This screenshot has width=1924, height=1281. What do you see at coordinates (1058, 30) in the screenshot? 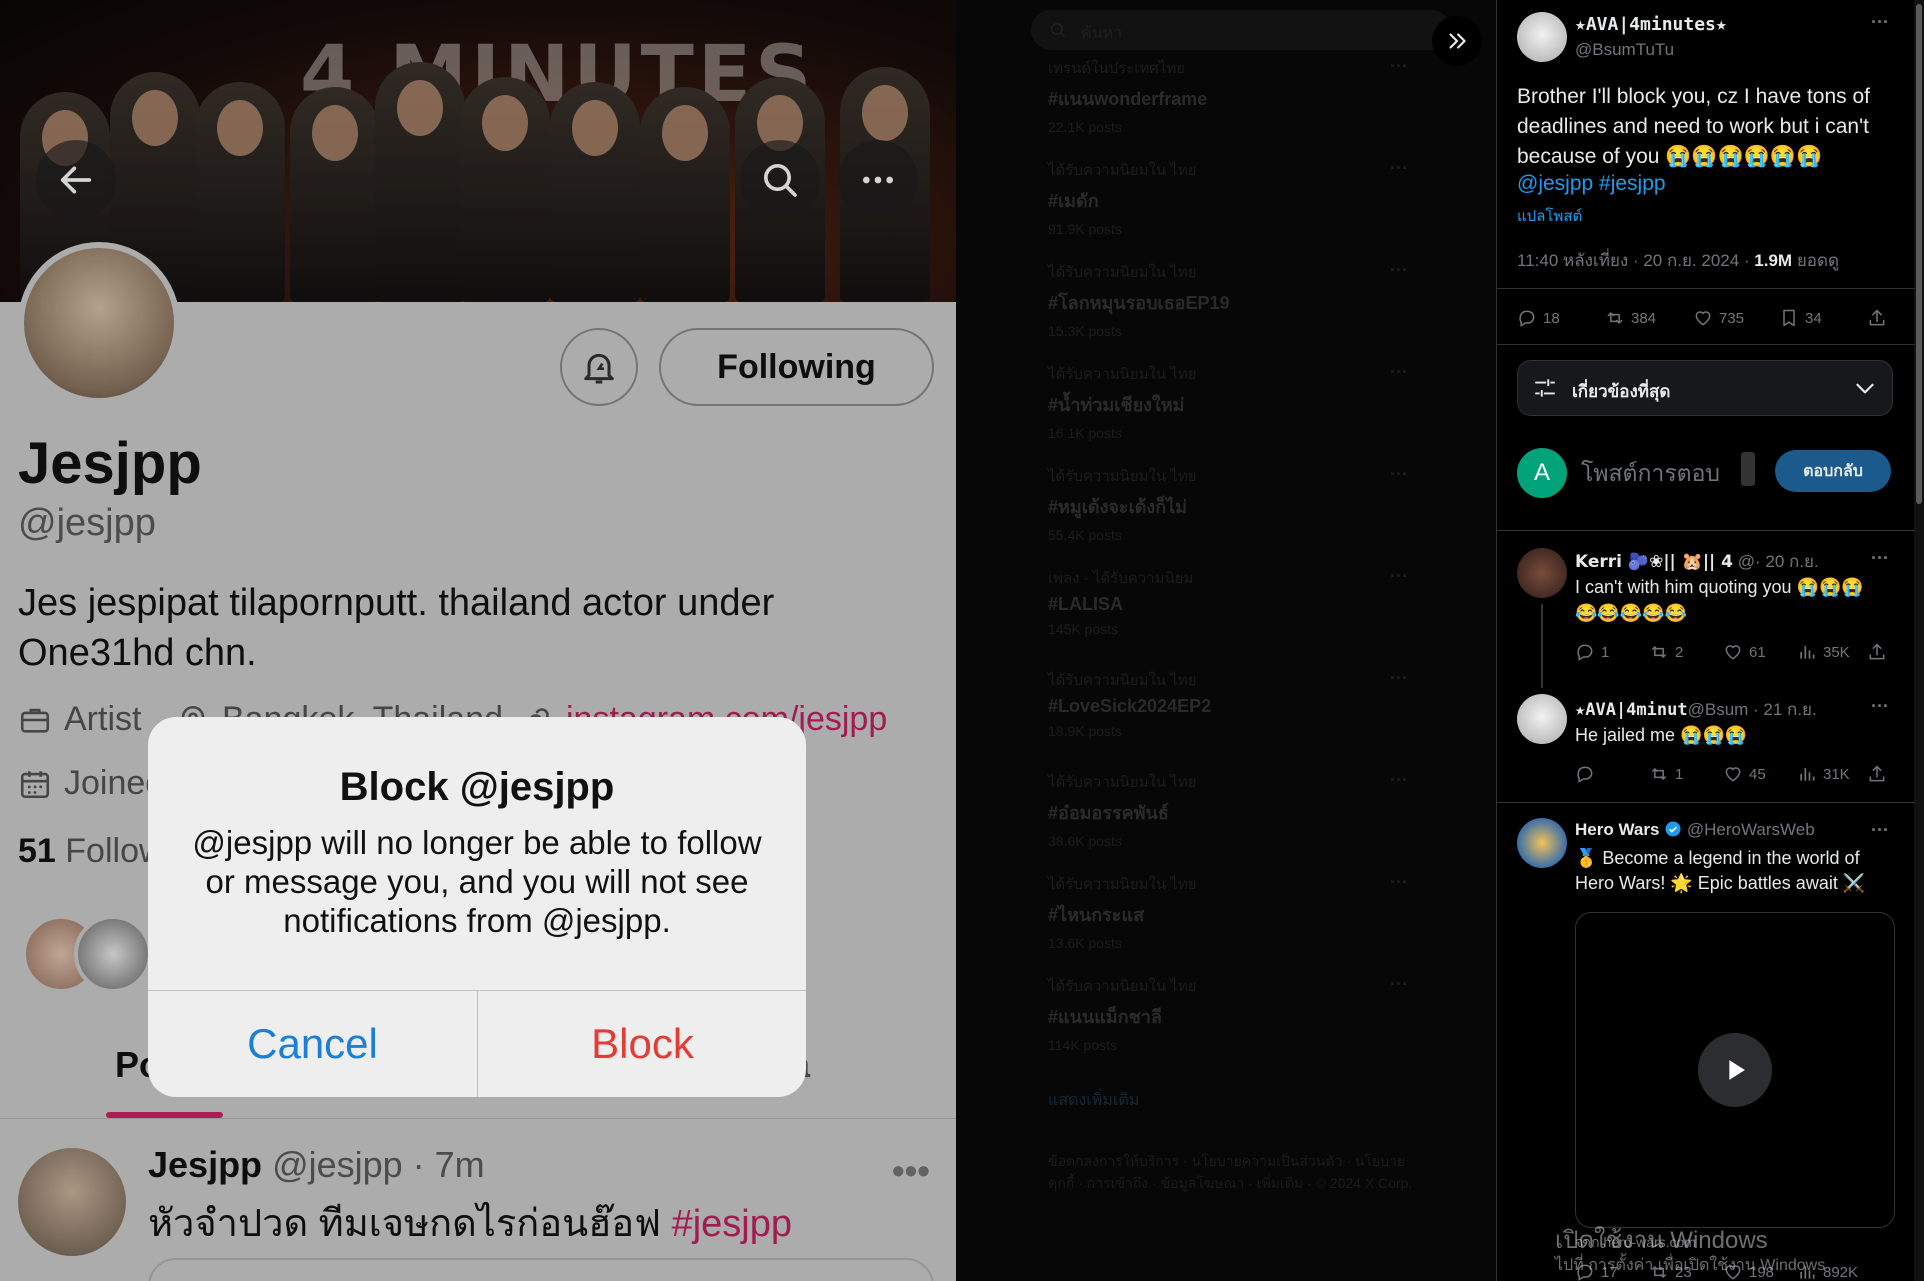
I see `search-icon` at bounding box center [1058, 30].